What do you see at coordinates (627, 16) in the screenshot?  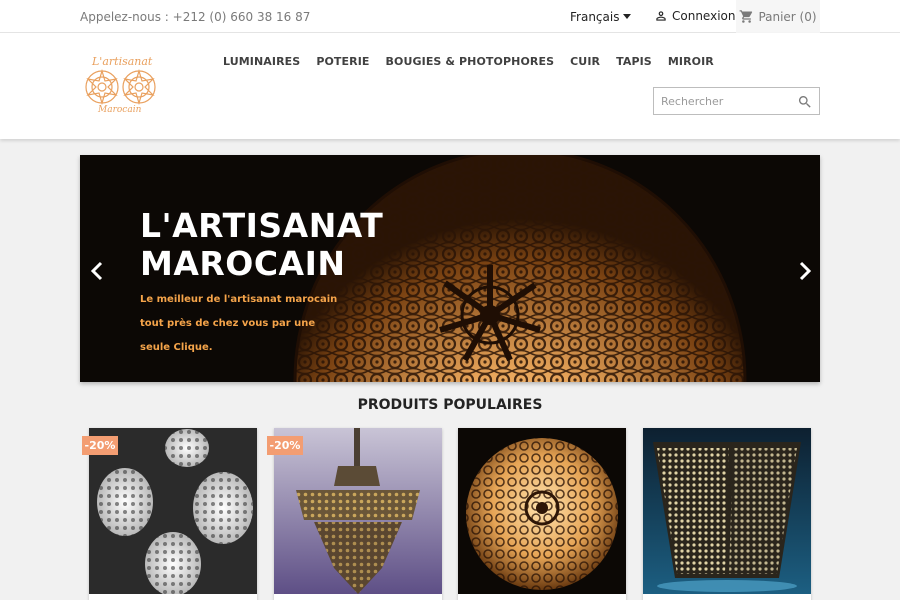 I see `caret-down-icon` at bounding box center [627, 16].